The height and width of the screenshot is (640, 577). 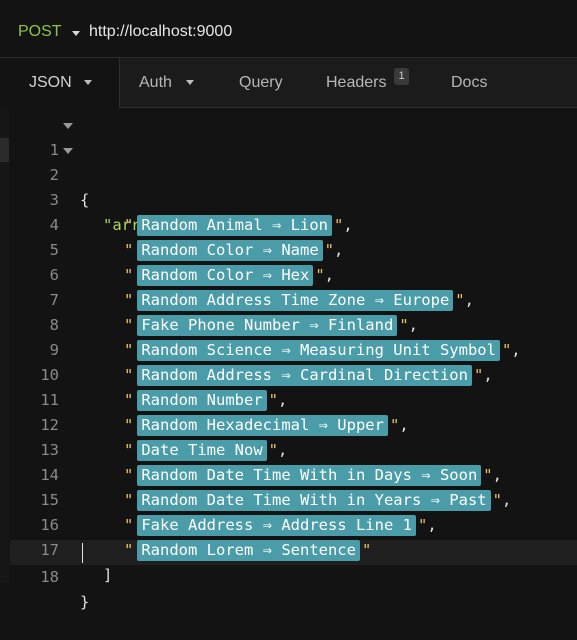 I want to click on http-method-selector: POST, so click(x=40, y=32).